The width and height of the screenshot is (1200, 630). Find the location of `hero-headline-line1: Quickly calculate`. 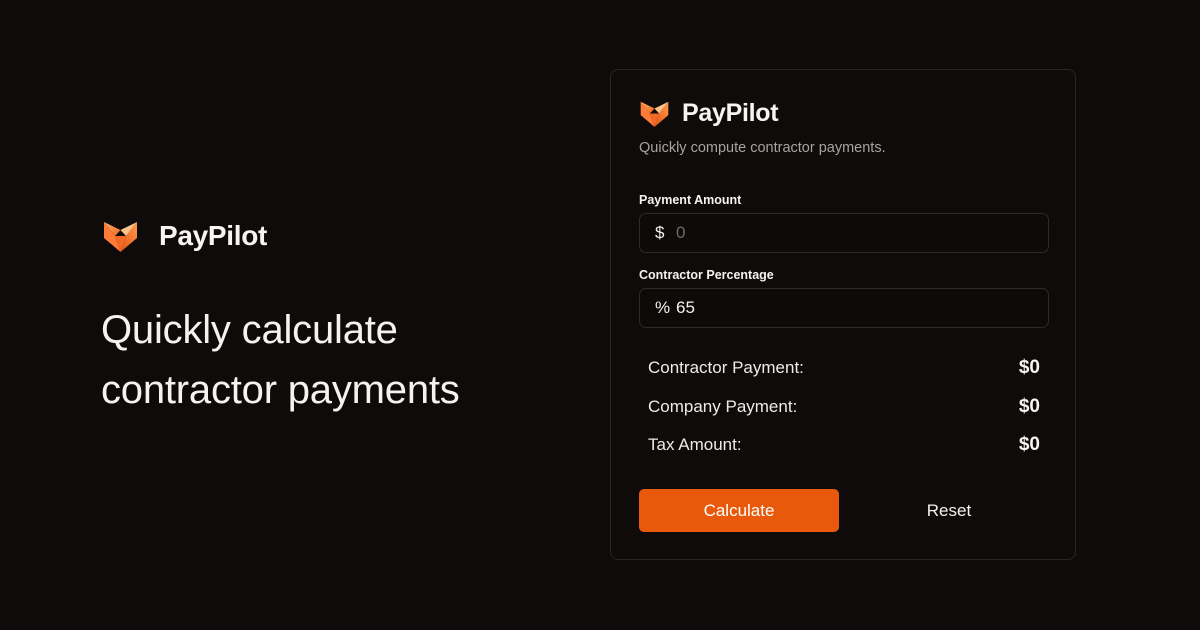

hero-headline-line1: Quickly calculate is located at coordinates (249, 330).